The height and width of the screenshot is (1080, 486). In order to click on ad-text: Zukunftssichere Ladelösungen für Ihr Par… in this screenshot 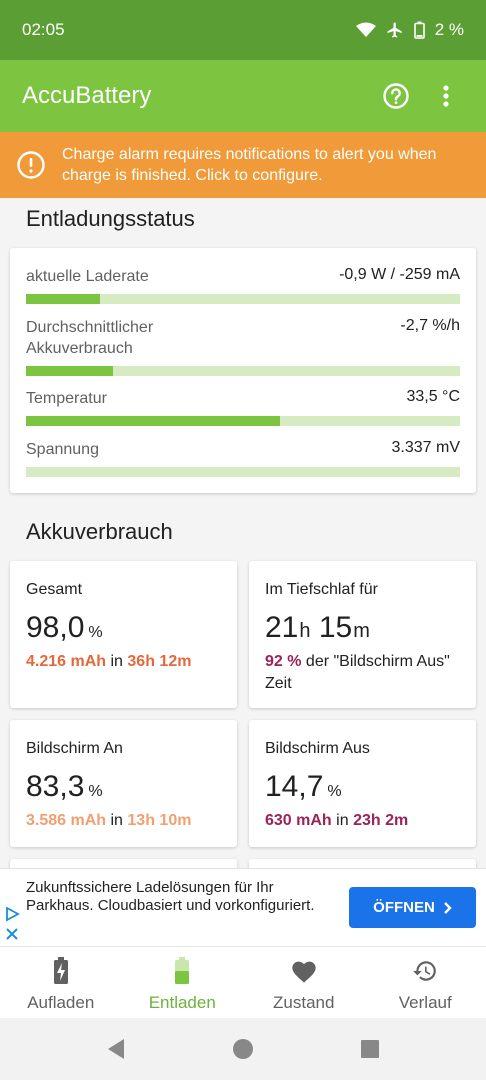, I will do `click(170, 896)`.